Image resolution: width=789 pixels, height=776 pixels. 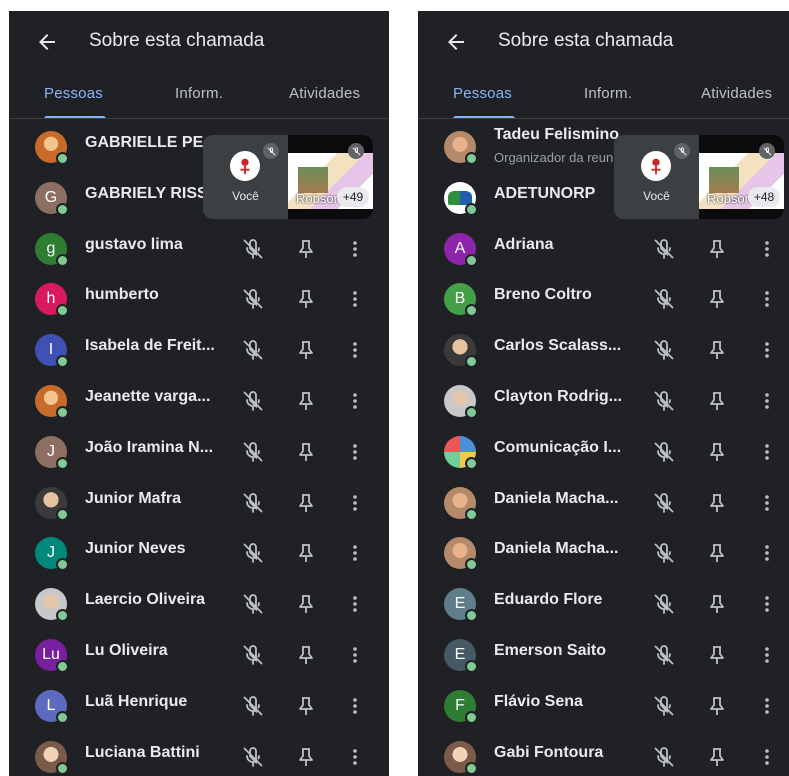 I want to click on avatar: h, so click(x=52, y=300).